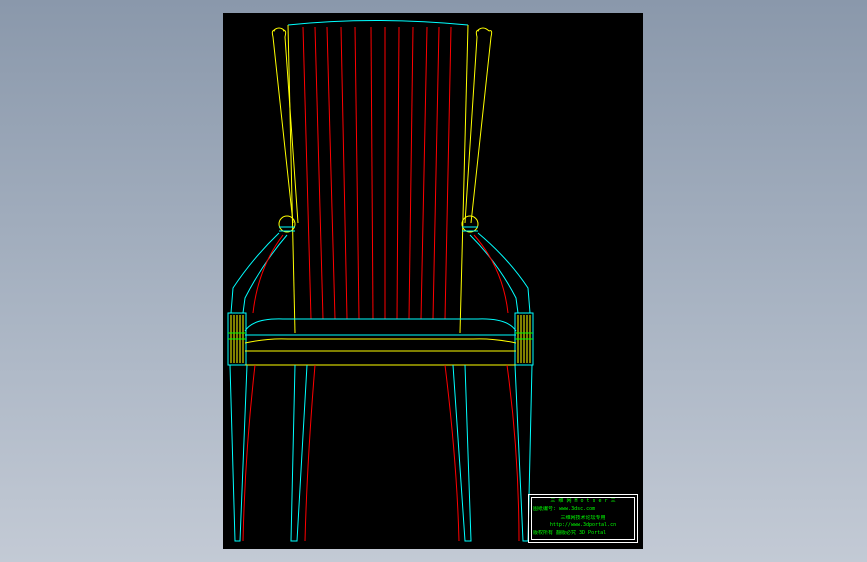 The width and height of the screenshot is (867, 562). Describe the element at coordinates (380, 341) in the screenshot. I see `seat-cushion-lower` at that location.